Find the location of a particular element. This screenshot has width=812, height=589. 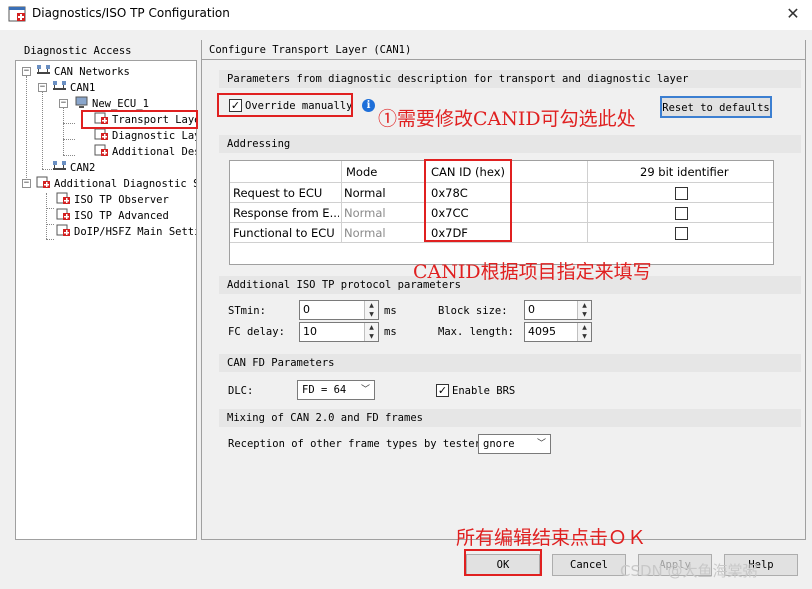

ecu-icon is located at coordinates (81, 102).